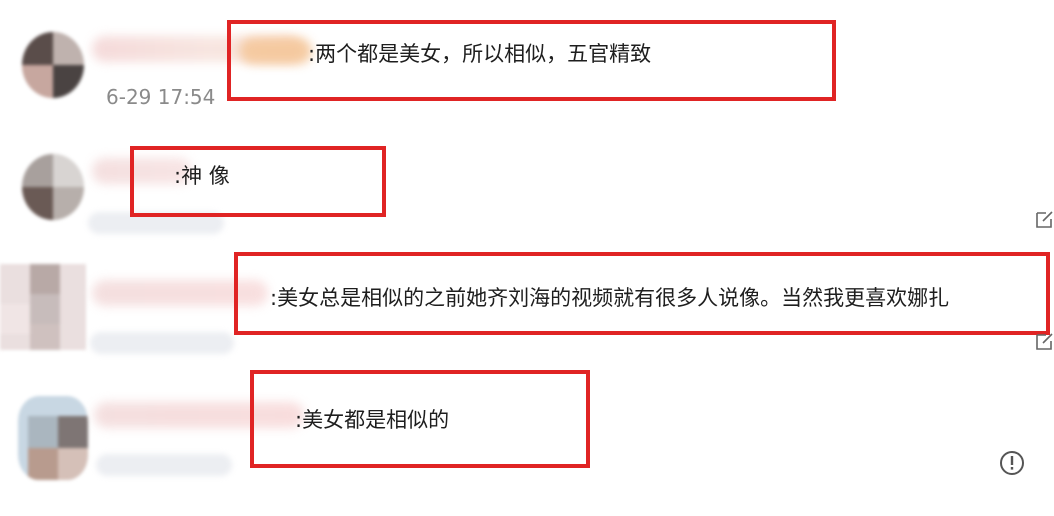  What do you see at coordinates (161, 97) in the screenshot?
I see `comment-timestamp: 6-29 17:54` at bounding box center [161, 97].